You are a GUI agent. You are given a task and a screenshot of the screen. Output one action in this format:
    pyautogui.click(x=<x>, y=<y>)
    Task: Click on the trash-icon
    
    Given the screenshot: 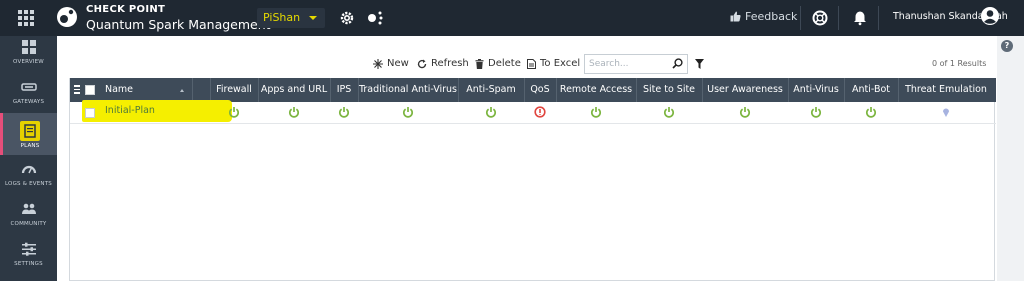 What is the action you would take?
    pyautogui.click(x=479, y=63)
    